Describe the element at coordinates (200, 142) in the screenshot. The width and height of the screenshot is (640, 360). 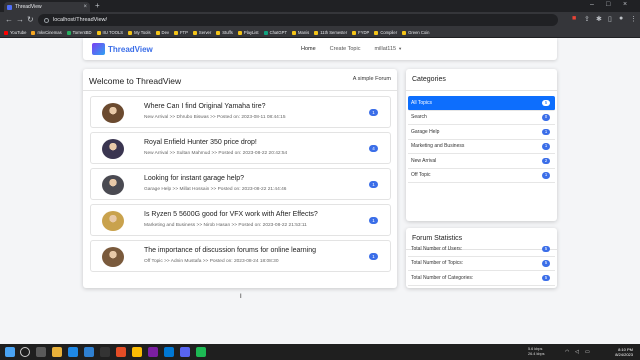
I see `topic-title-link: Royal Enfield Hunter 350 price drop!` at that location.